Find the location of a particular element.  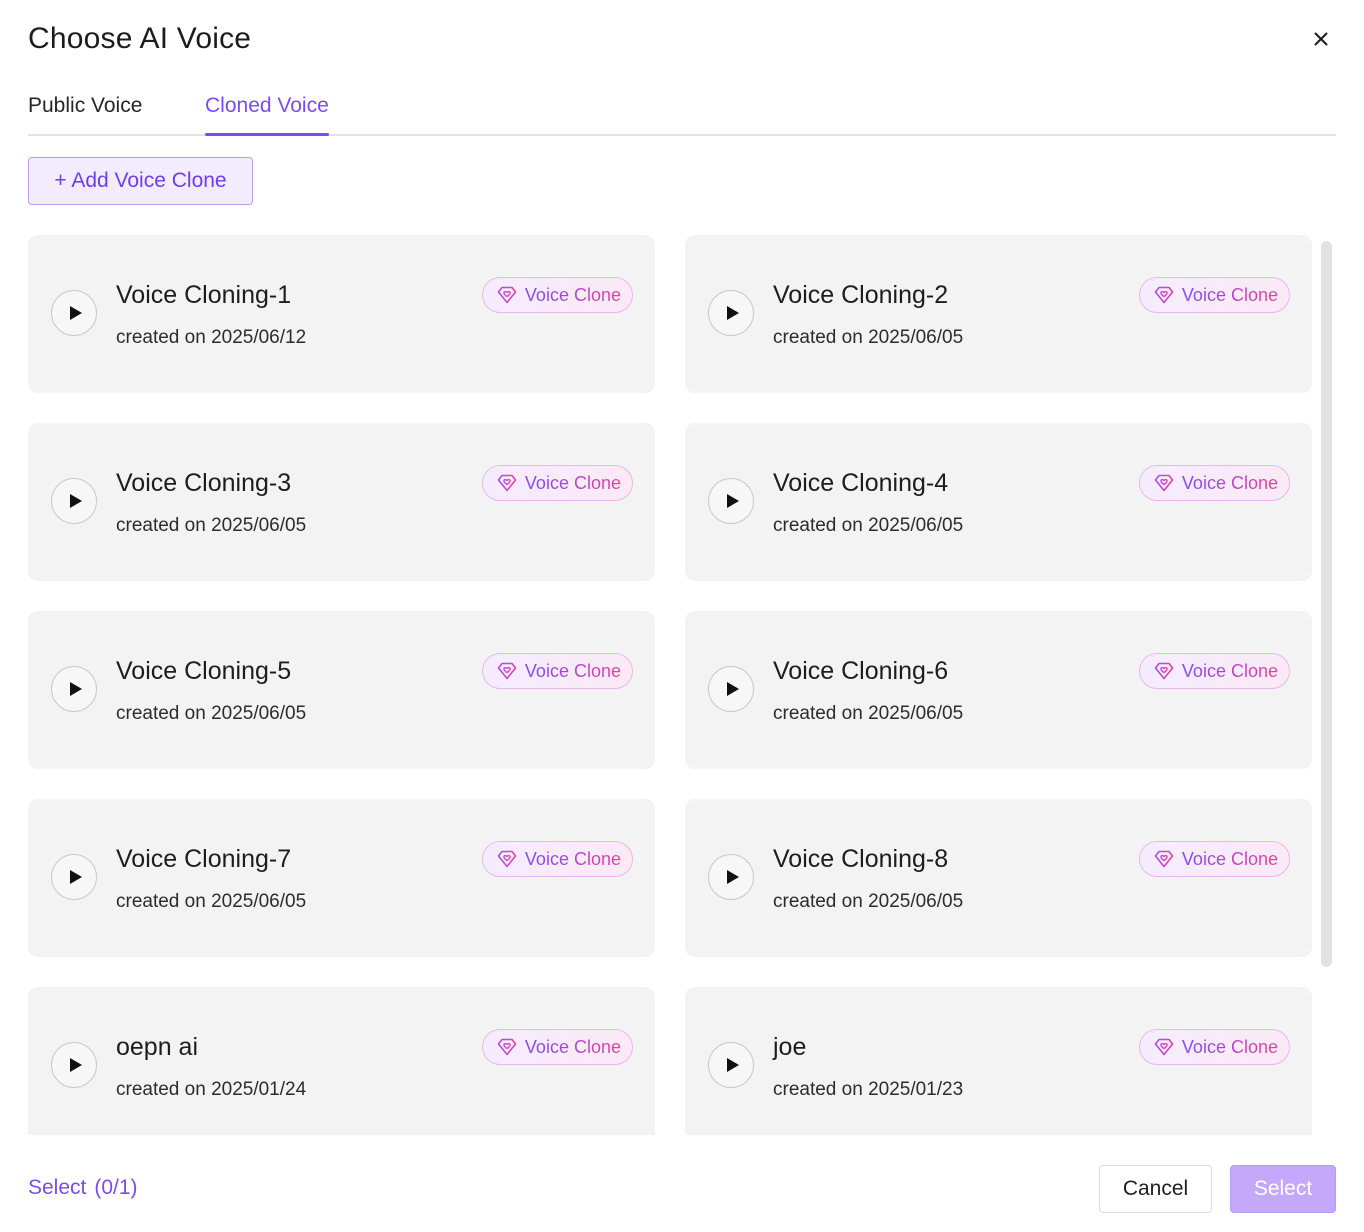

voice-name: Voice Cloning-6 is located at coordinates (861, 671).